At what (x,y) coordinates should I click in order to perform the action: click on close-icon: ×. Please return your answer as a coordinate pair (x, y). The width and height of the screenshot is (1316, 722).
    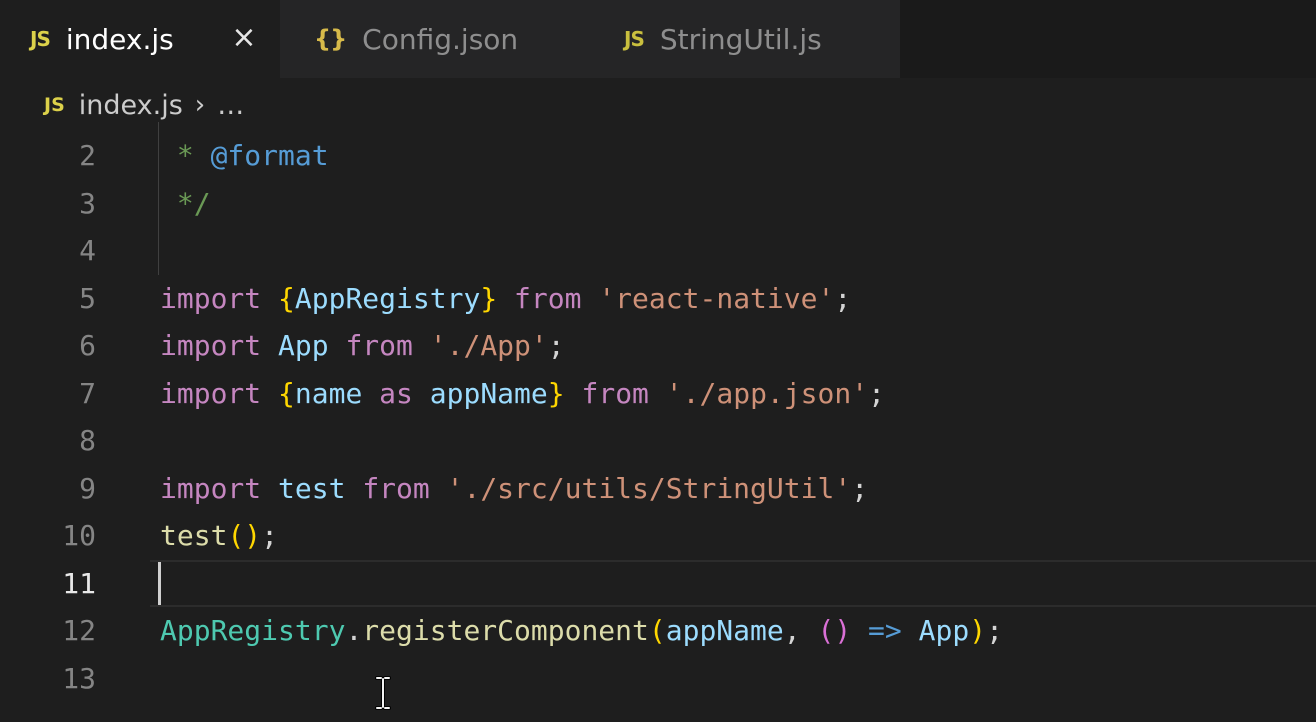
    Looking at the image, I should click on (244, 38).